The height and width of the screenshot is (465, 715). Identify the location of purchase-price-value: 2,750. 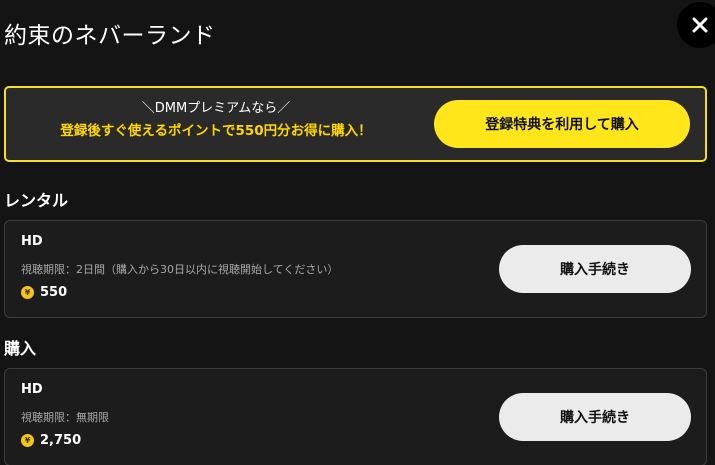
(61, 440).